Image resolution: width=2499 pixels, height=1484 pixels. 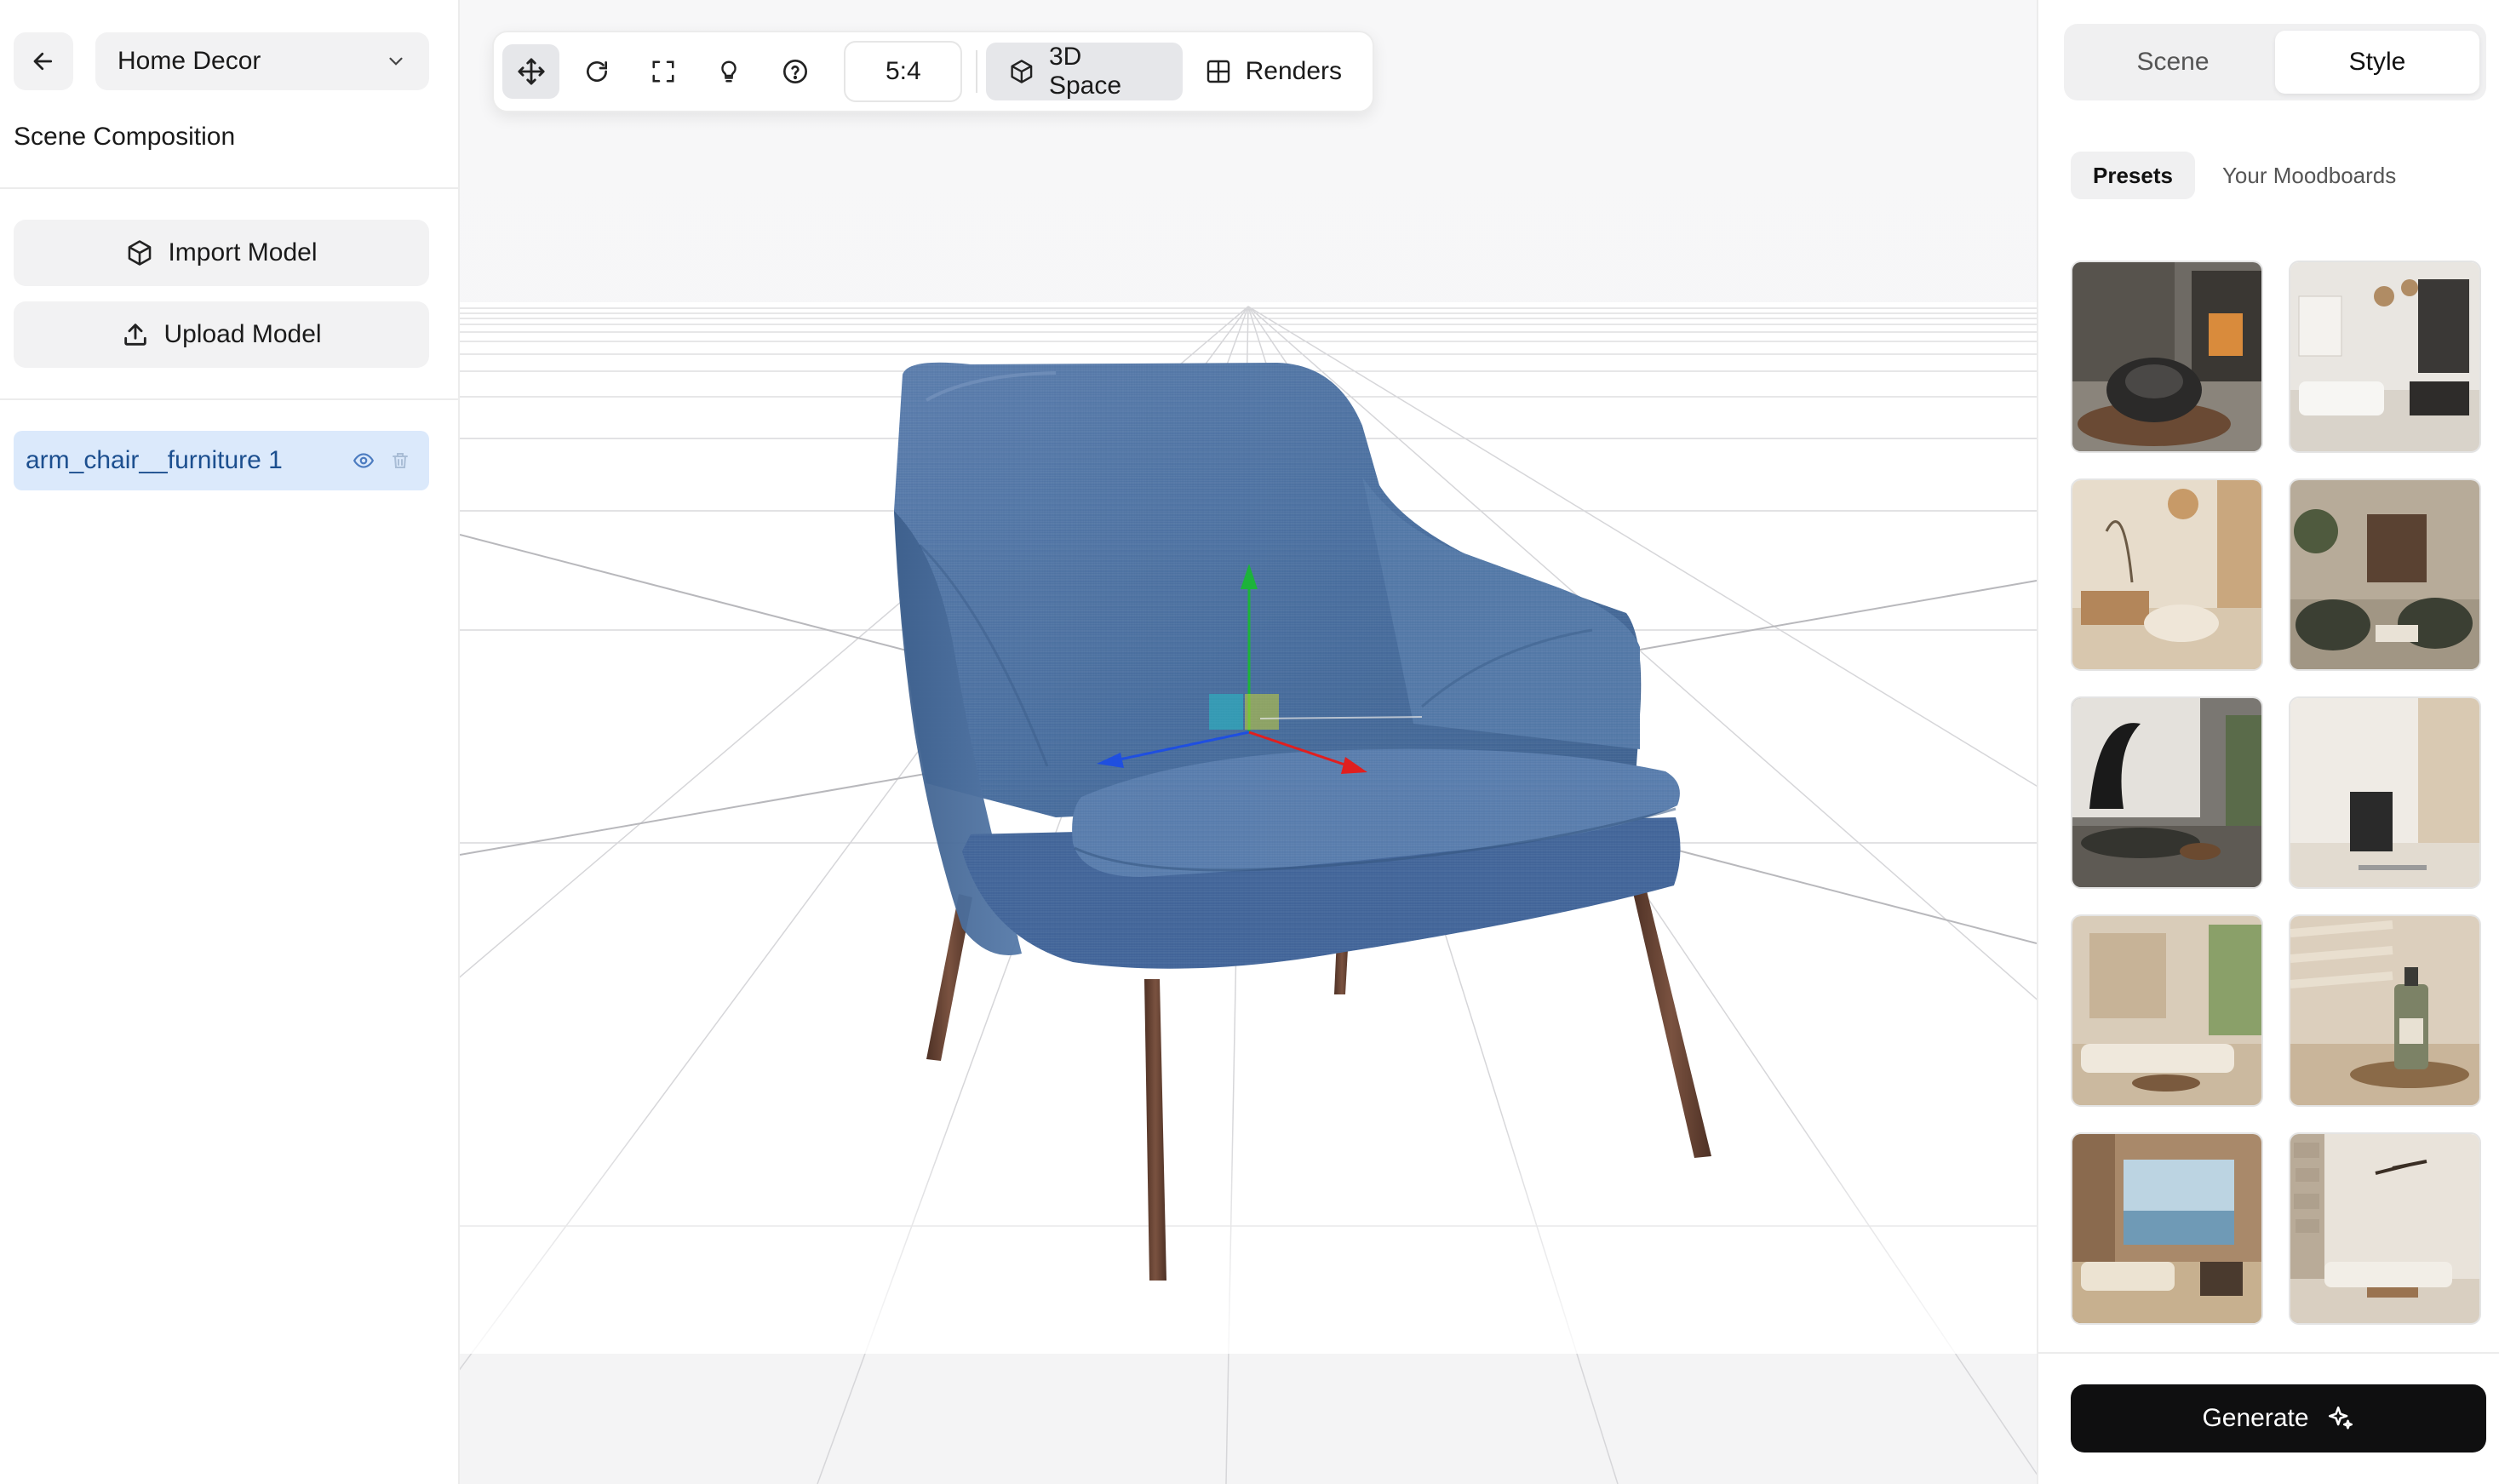 I want to click on toolbar-separator, so click(x=977, y=72).